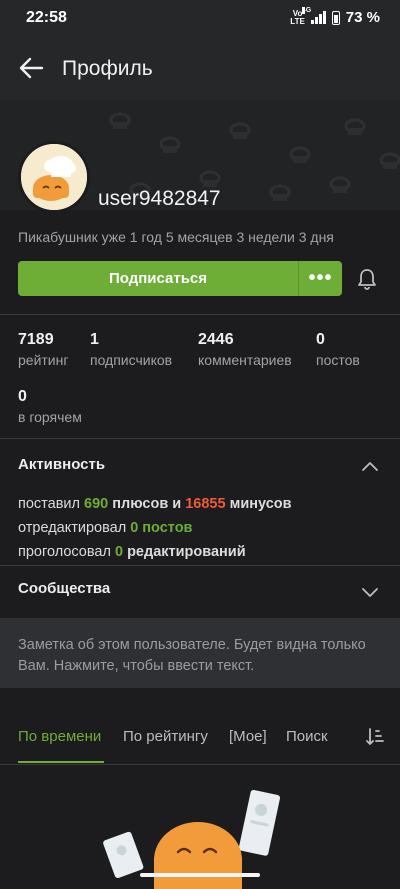 This screenshot has width=400, height=889. What do you see at coordinates (64, 588) in the screenshot?
I see `communities-title: Сообщества` at bounding box center [64, 588].